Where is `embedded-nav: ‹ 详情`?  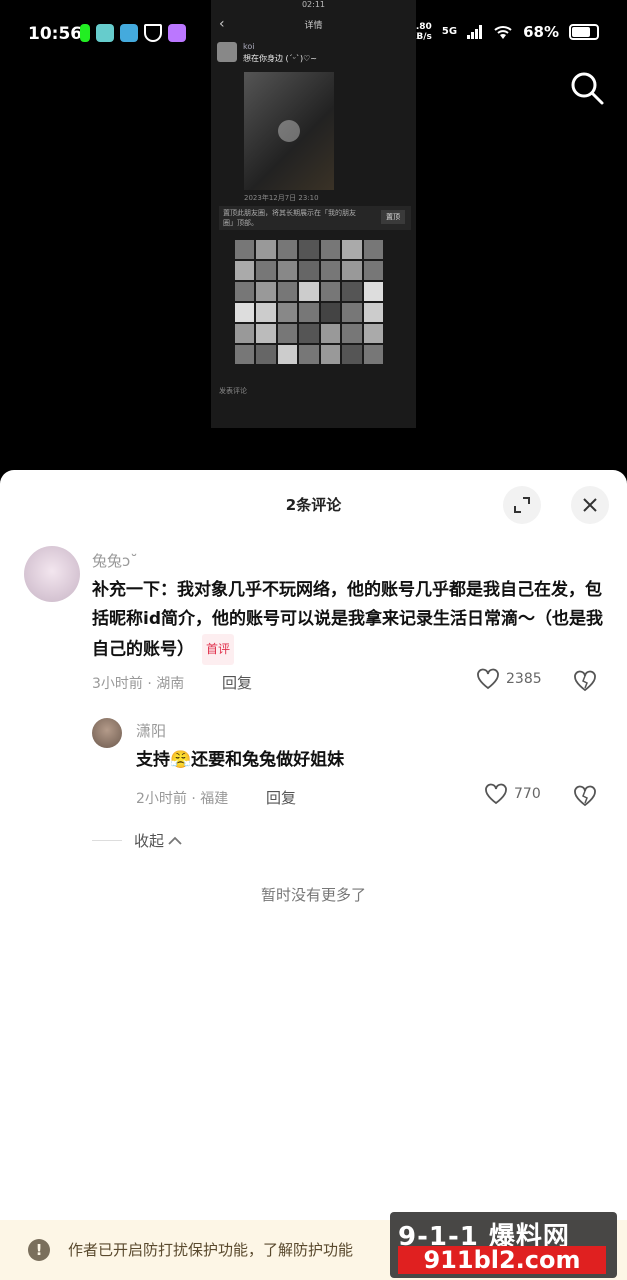
embedded-nav: ‹ 详情 is located at coordinates (313, 24).